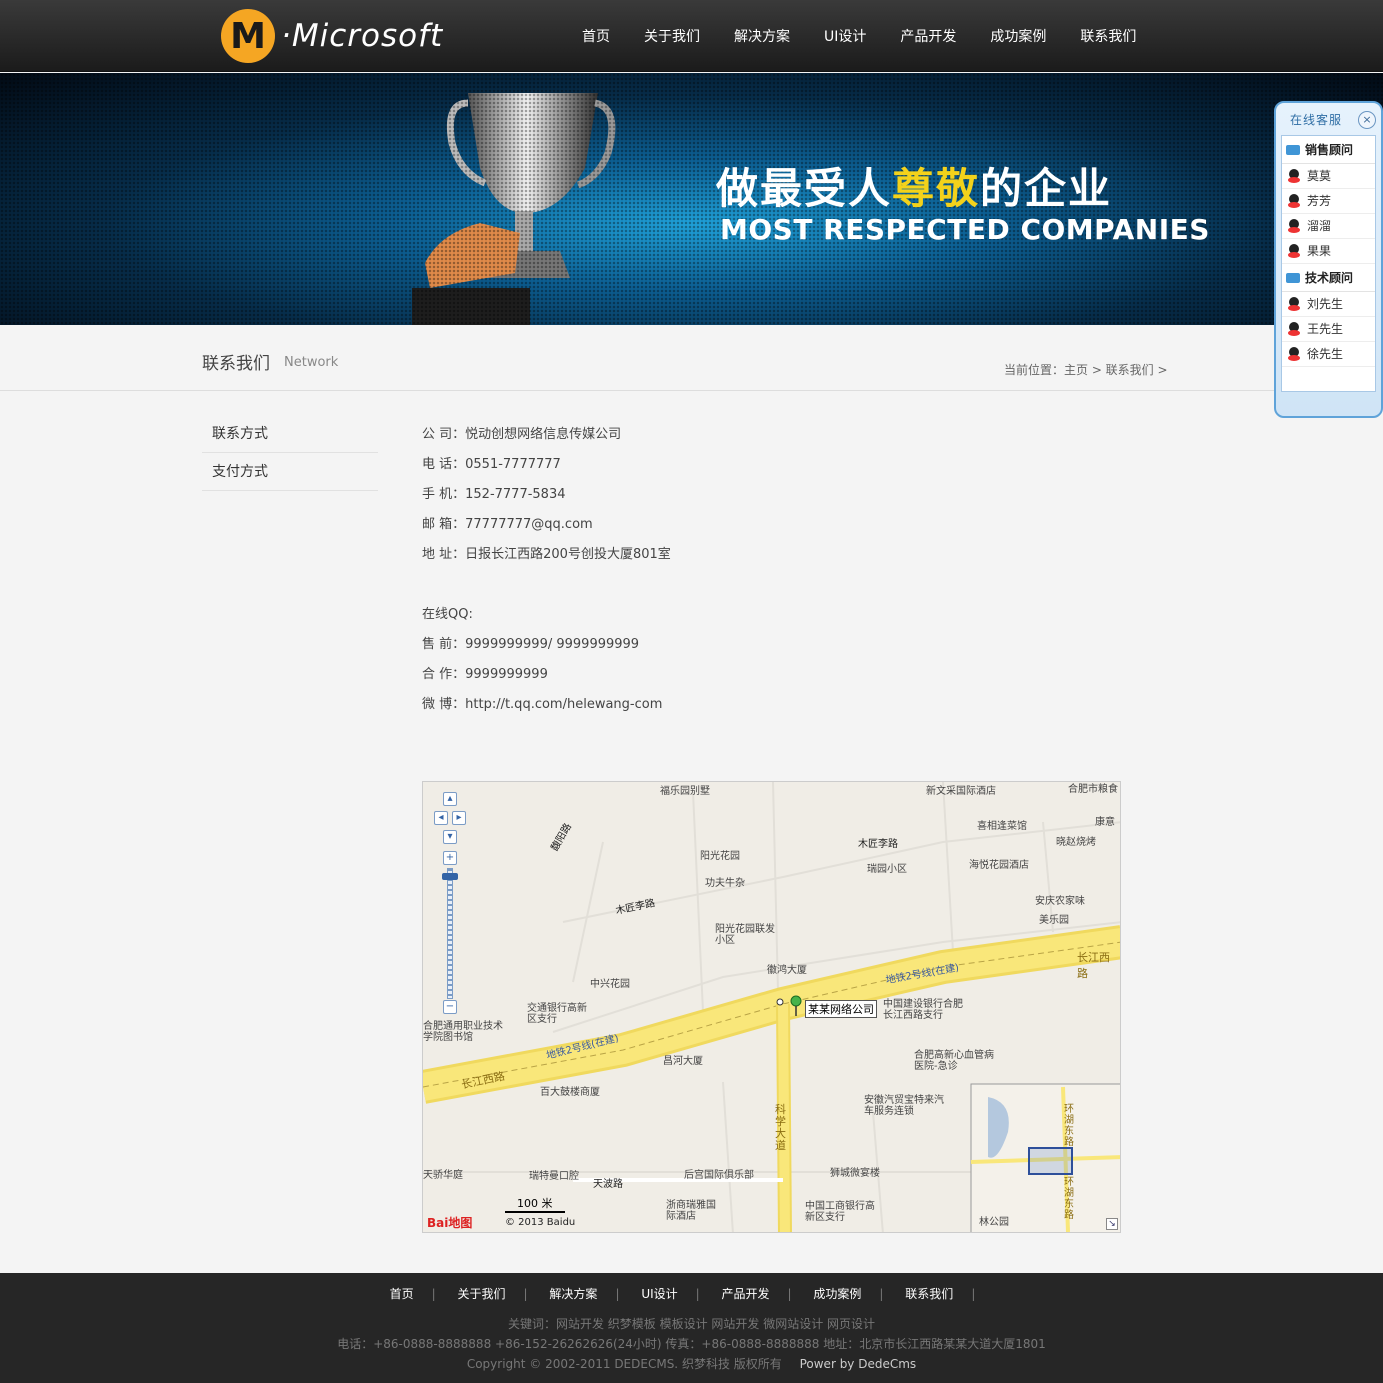 The image size is (1383, 1383). Describe the element at coordinates (1328, 150) in the screenshot. I see `service-group-sales: 销售顾问` at that location.